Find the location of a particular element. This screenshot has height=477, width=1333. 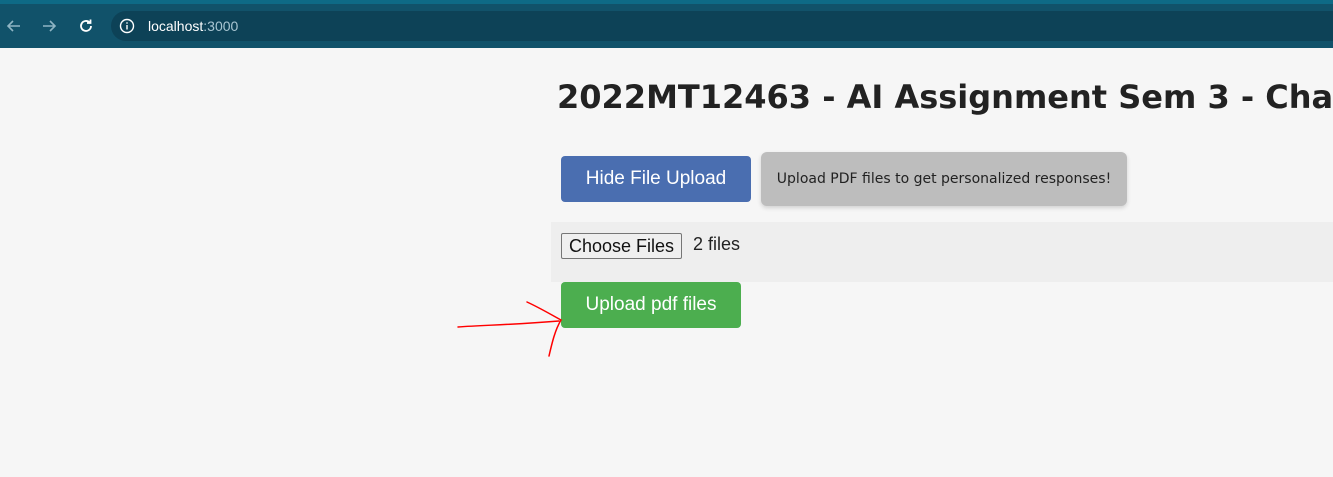

hide-file-upload-button: Hide File Upload is located at coordinates (656, 179).